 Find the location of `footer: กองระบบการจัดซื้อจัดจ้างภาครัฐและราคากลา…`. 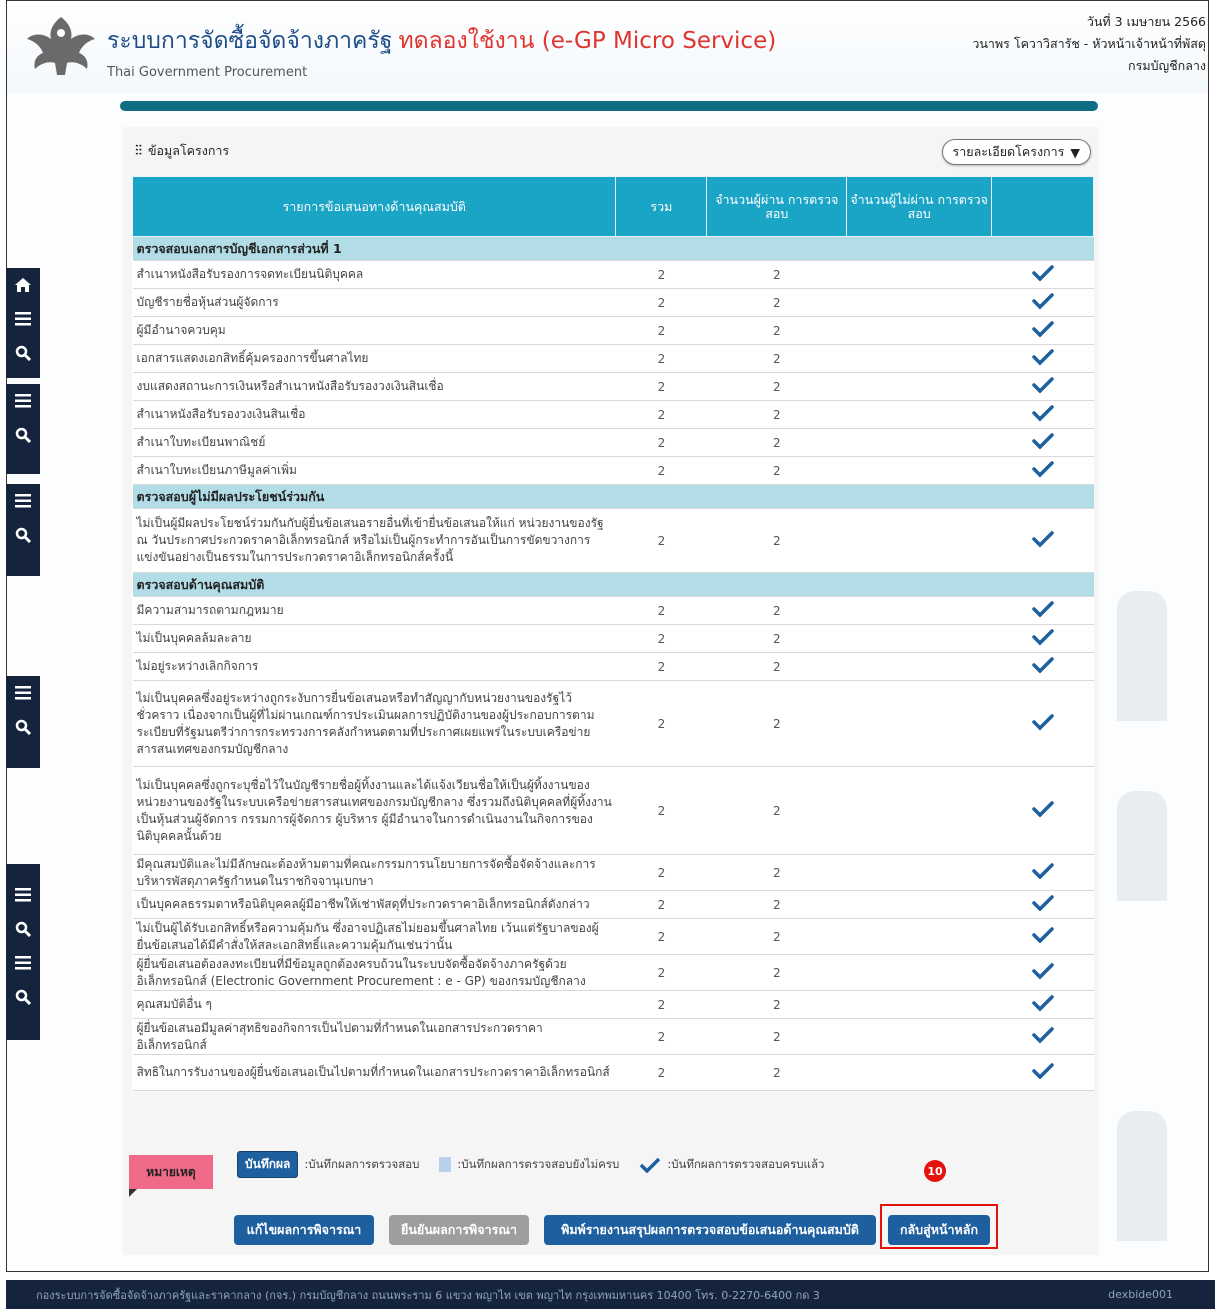

footer: กองระบบการจัดซื้อจัดจ้างภาครัฐและราคากลา… is located at coordinates (610, 1294).